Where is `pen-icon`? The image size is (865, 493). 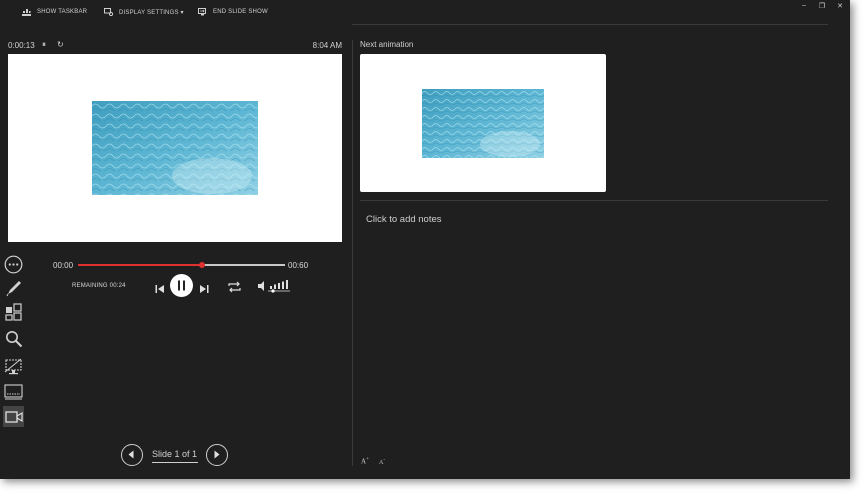 pen-icon is located at coordinates (13, 288).